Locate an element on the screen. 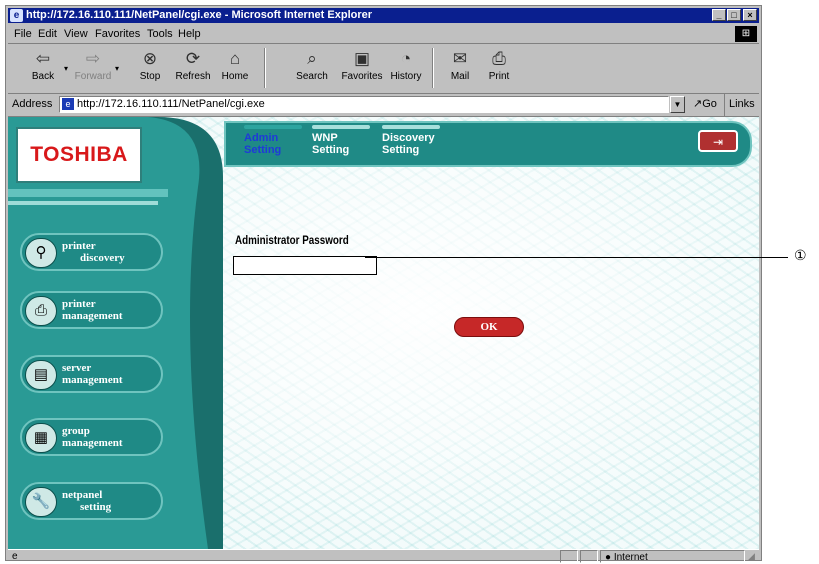 The image size is (819, 564). page-icon: e is located at coordinates (68, 104).